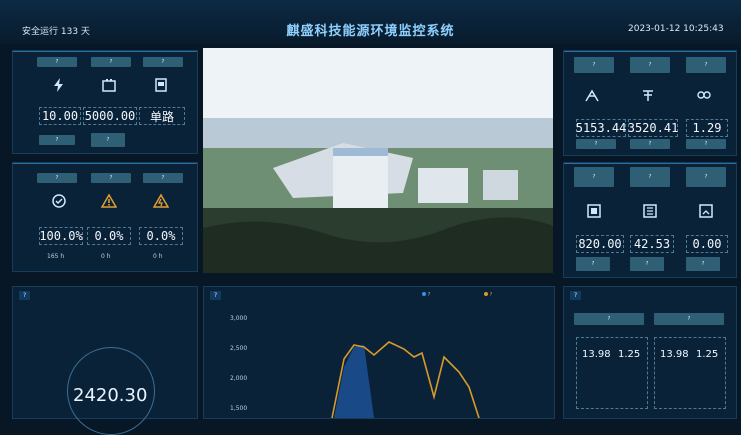  What do you see at coordinates (652, 244) in the screenshot?
I see `metric-value-2: 42.53` at bounding box center [652, 244].